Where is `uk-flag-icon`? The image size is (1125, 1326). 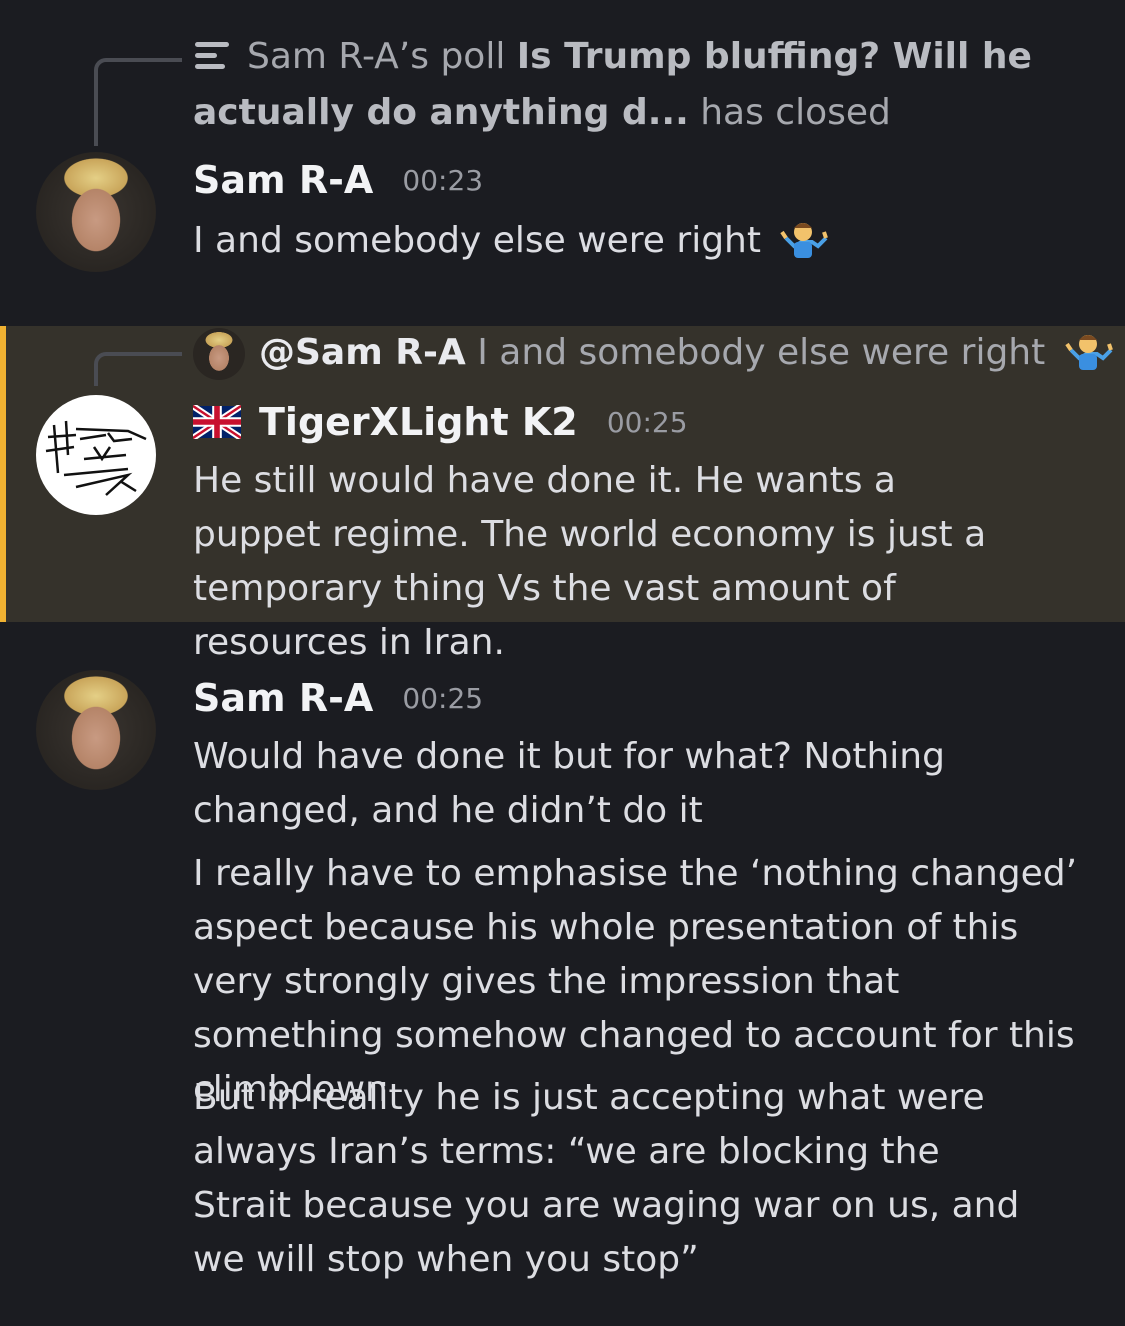 uk-flag-icon is located at coordinates (217, 422).